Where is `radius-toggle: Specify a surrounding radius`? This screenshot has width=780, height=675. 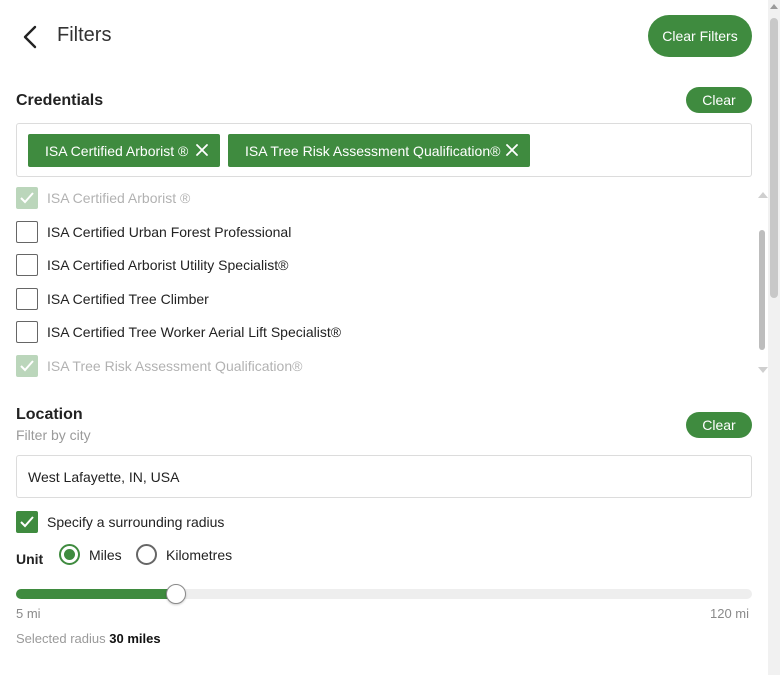 radius-toggle: Specify a surrounding radius is located at coordinates (120, 522).